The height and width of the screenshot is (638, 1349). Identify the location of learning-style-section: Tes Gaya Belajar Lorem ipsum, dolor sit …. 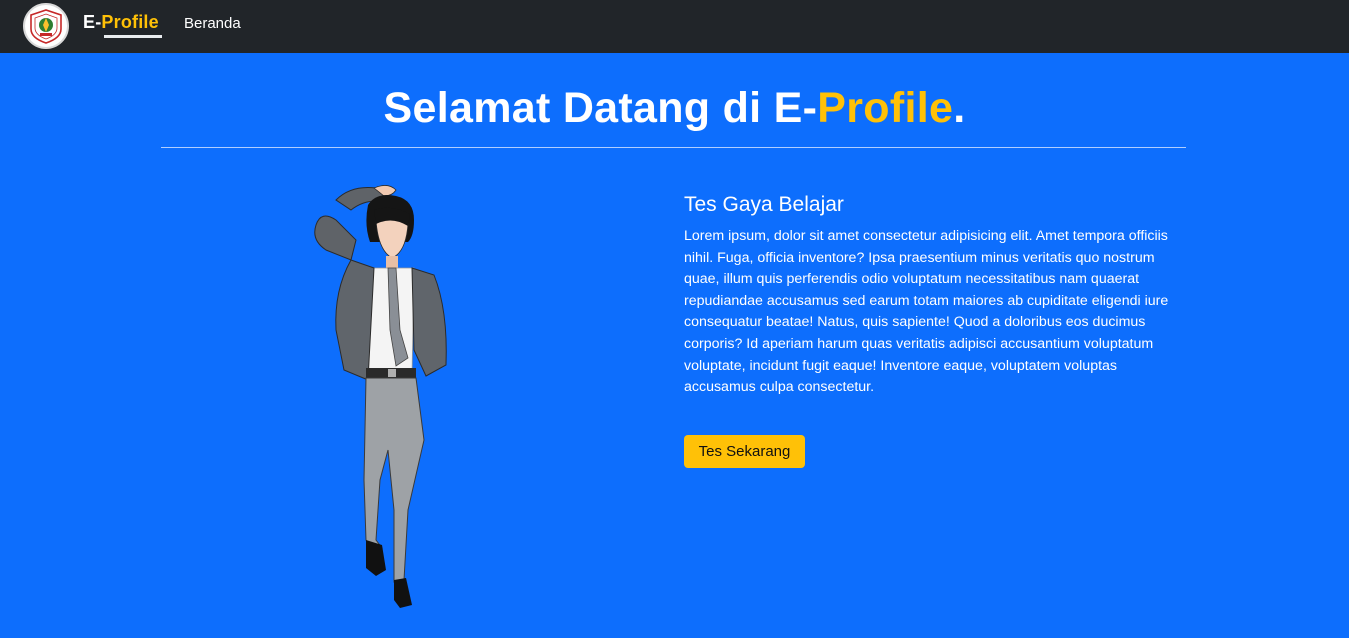
(929, 296).